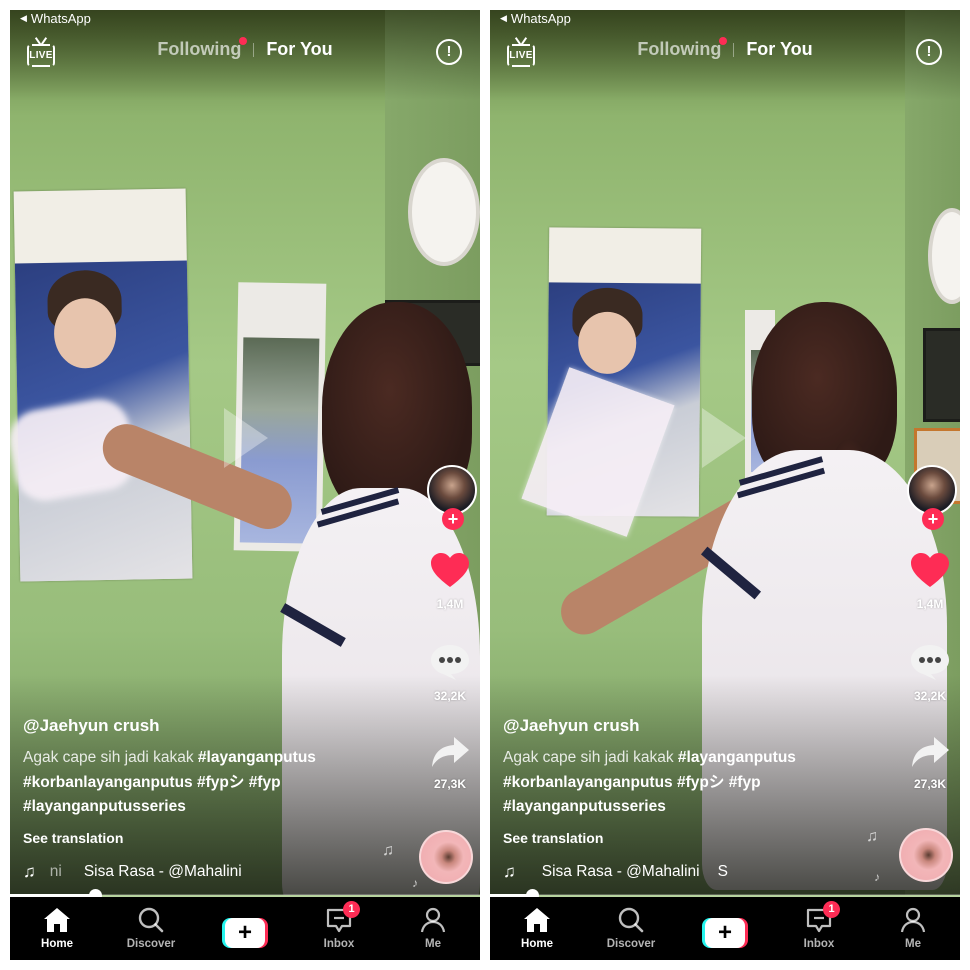  I want to click on music-track-link: ♫ ni Sisa Rasa - @Mahalini, so click(193, 872).